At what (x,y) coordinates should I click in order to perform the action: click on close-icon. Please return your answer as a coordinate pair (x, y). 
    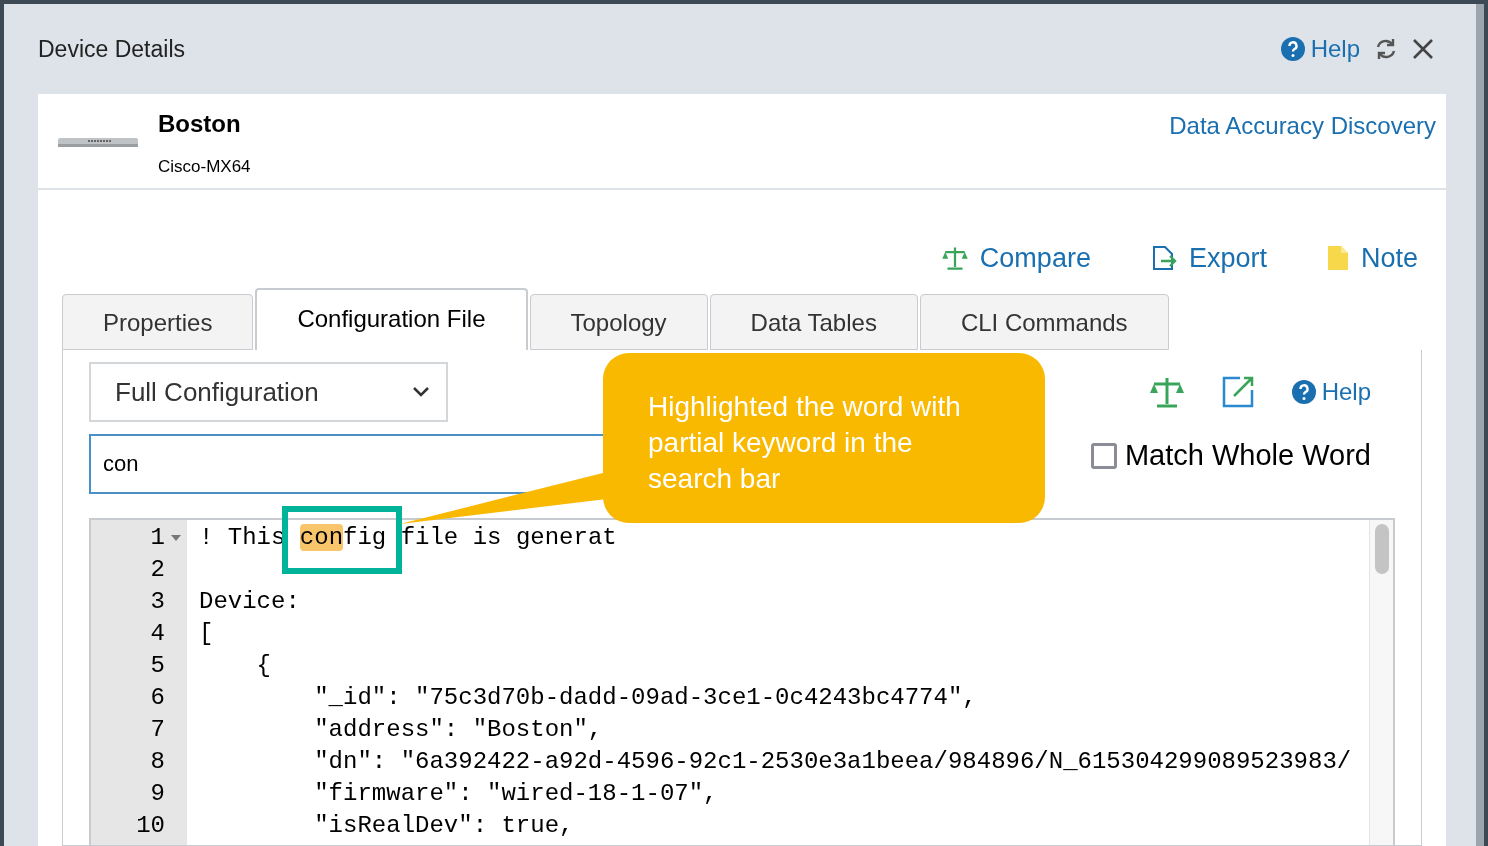
    Looking at the image, I should click on (1423, 49).